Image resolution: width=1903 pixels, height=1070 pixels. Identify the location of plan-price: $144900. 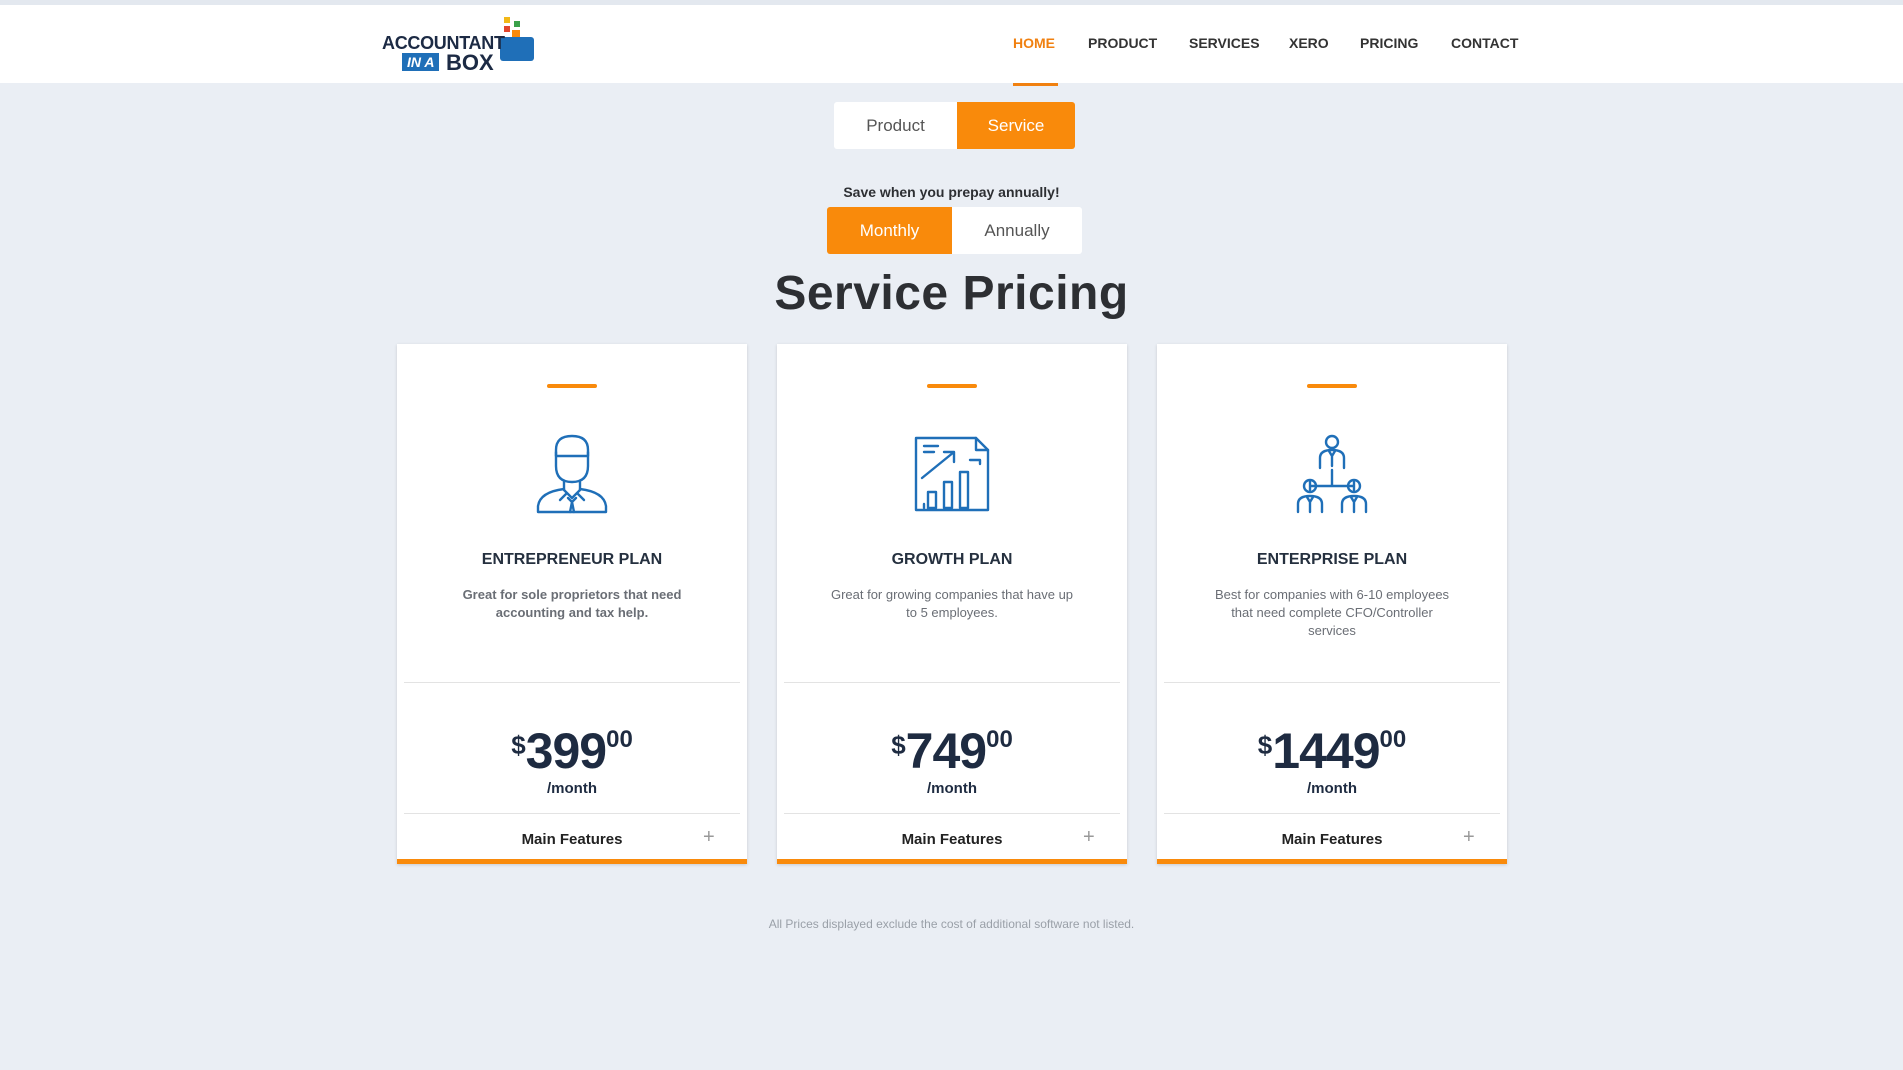
(1332, 751).